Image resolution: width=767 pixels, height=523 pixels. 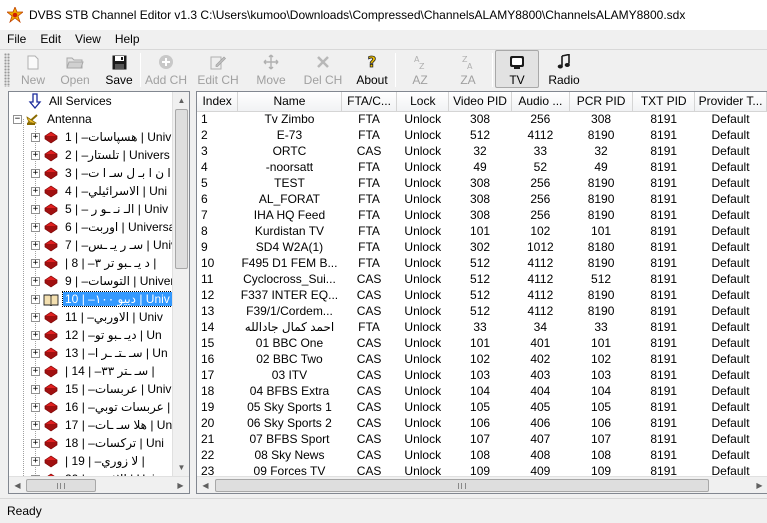 What do you see at coordinates (98, 443) in the screenshot?
I see `tree-item-satellite: + تركسات– | 18 | Uni` at bounding box center [98, 443].